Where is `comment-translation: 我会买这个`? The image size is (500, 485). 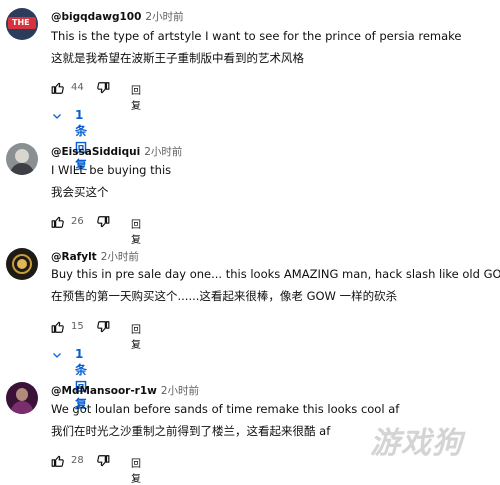
comment-translation: 我会买这个 is located at coordinates (80, 192).